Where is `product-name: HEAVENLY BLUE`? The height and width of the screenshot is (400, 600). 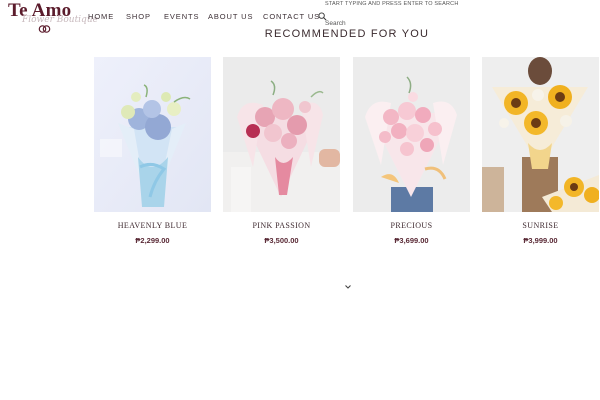
product-name: HEAVENLY BLUE is located at coordinates (152, 225).